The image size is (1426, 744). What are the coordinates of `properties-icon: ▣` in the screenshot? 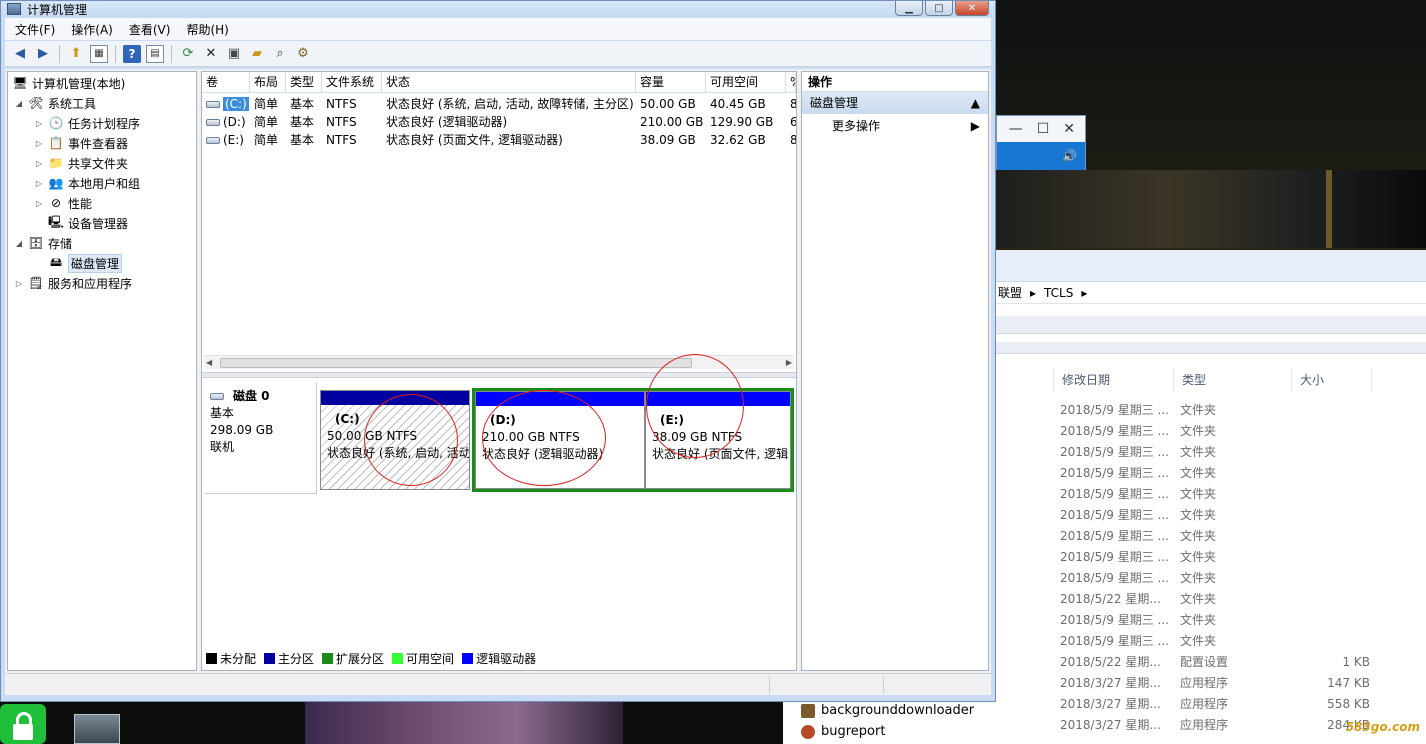 It's located at (234, 54).